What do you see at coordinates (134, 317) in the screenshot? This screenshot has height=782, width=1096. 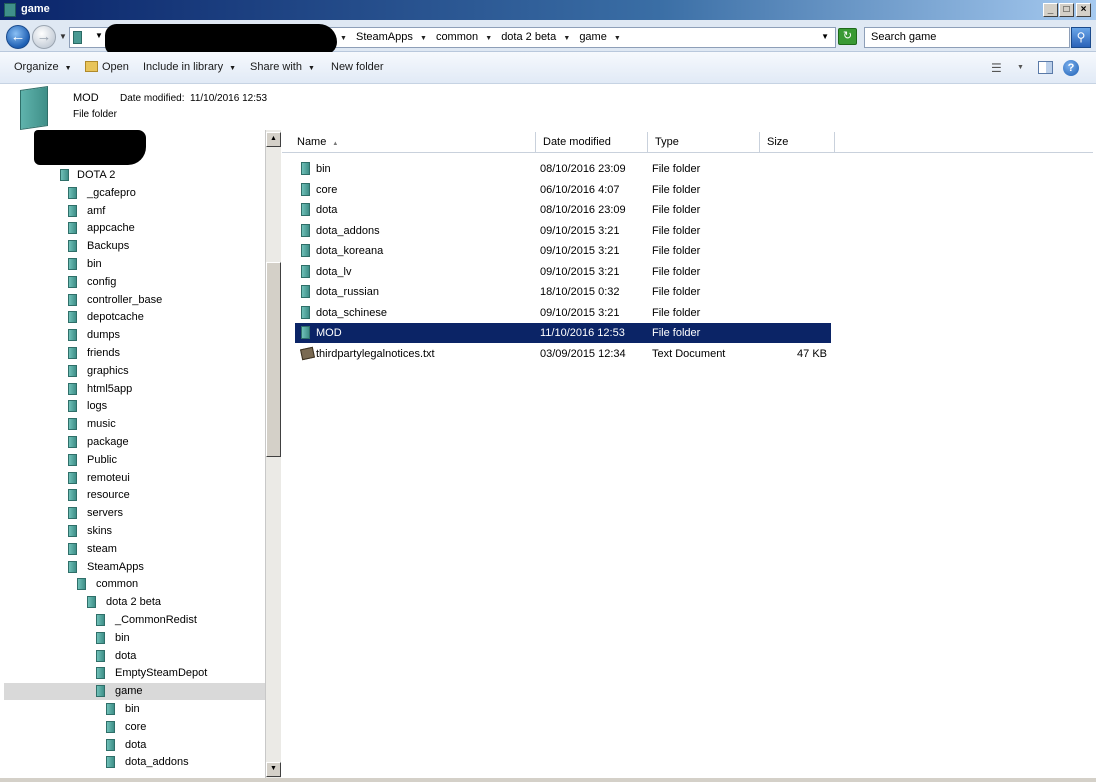 I see `tree-item: depotcache` at bounding box center [134, 317].